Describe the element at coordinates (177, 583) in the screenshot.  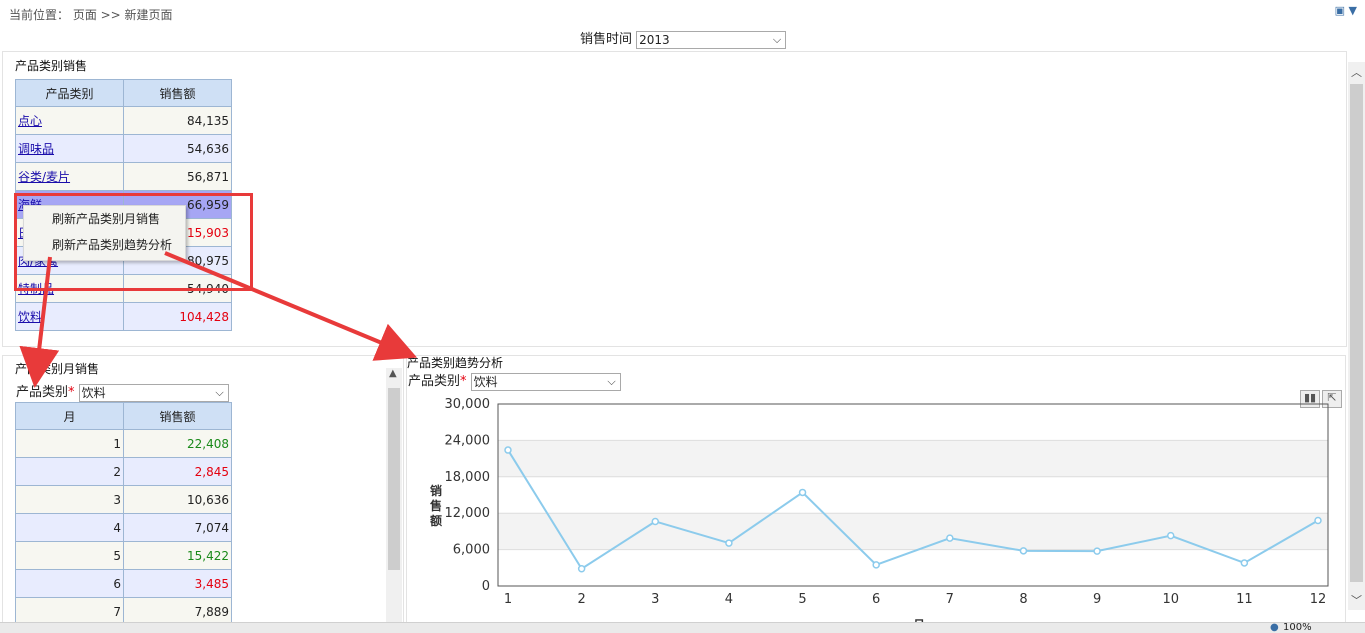
I see `monthly-sales-value: 3,485` at that location.